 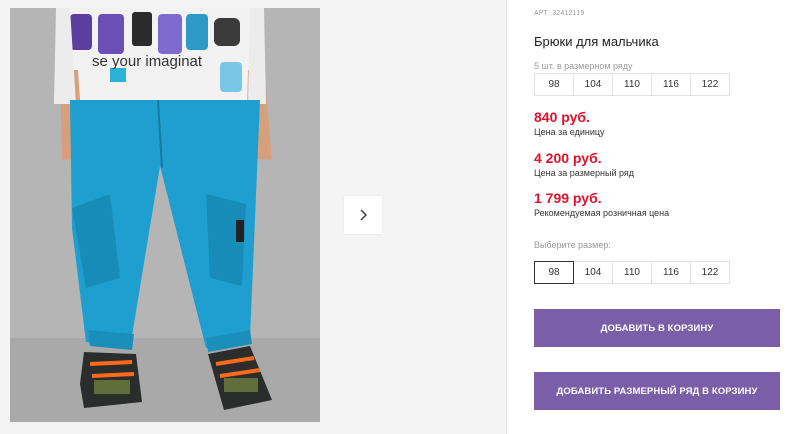 What do you see at coordinates (593, 272) in the screenshot?
I see `size-option-104: 104` at bounding box center [593, 272].